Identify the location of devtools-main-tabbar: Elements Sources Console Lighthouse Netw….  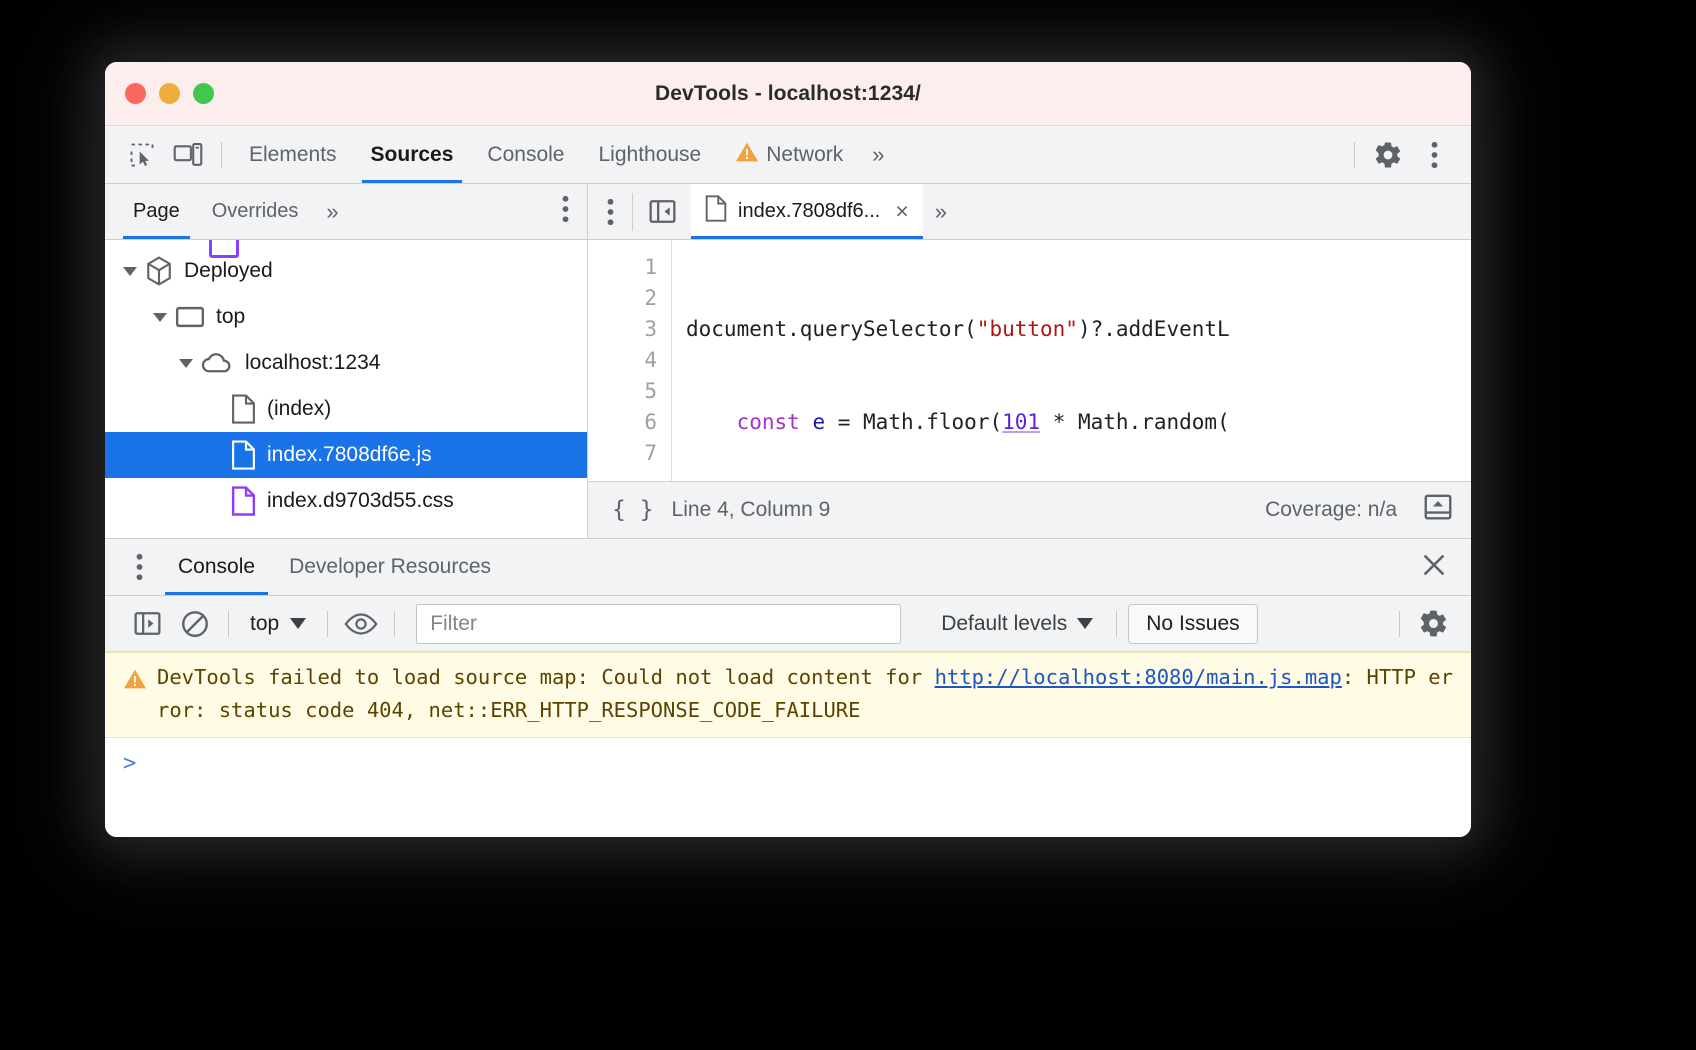
(788, 155).